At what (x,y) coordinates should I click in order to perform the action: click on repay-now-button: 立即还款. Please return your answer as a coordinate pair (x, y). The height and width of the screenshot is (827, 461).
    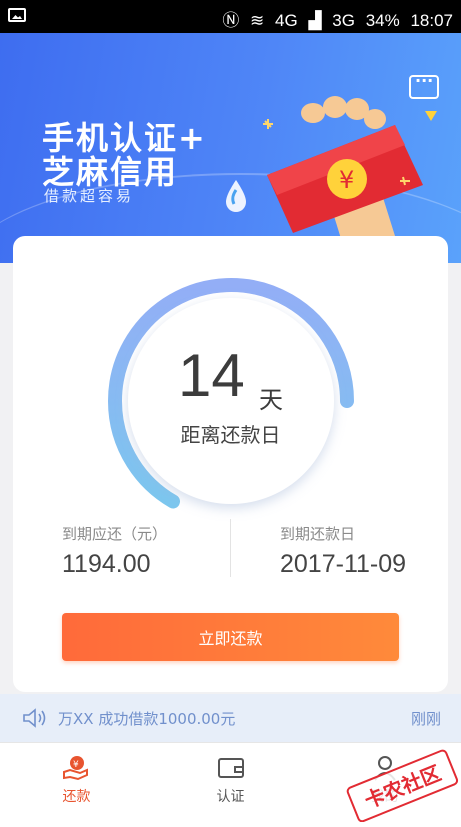
    Looking at the image, I should click on (230, 637).